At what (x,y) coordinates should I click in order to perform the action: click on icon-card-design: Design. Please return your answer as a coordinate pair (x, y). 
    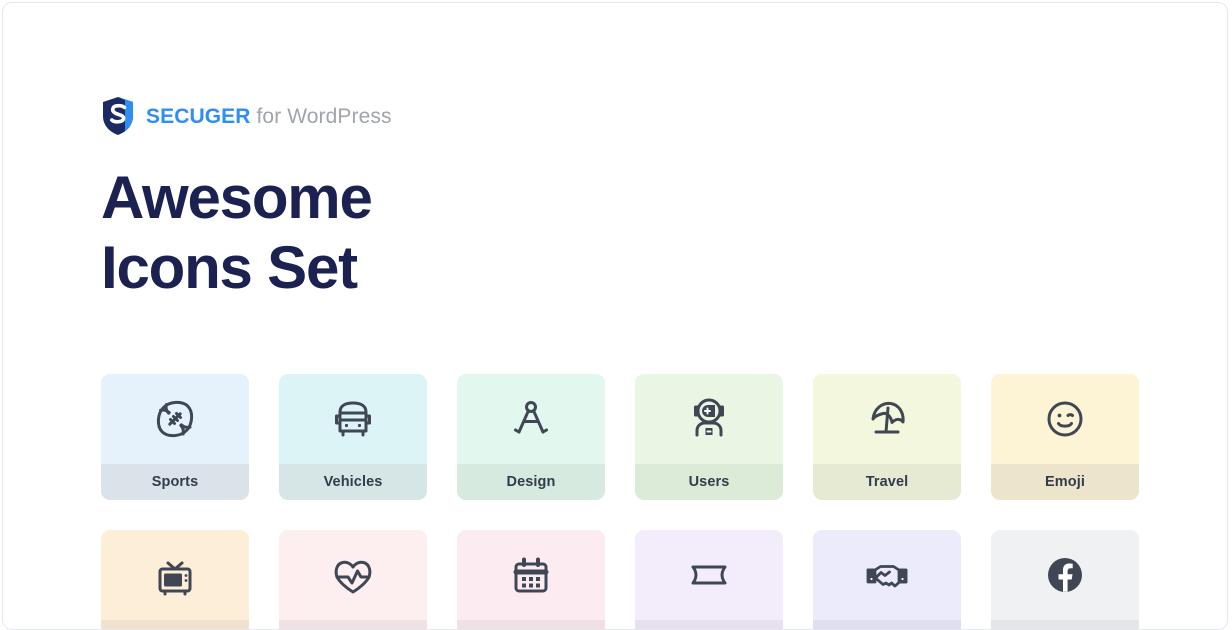
    Looking at the image, I should click on (531, 437).